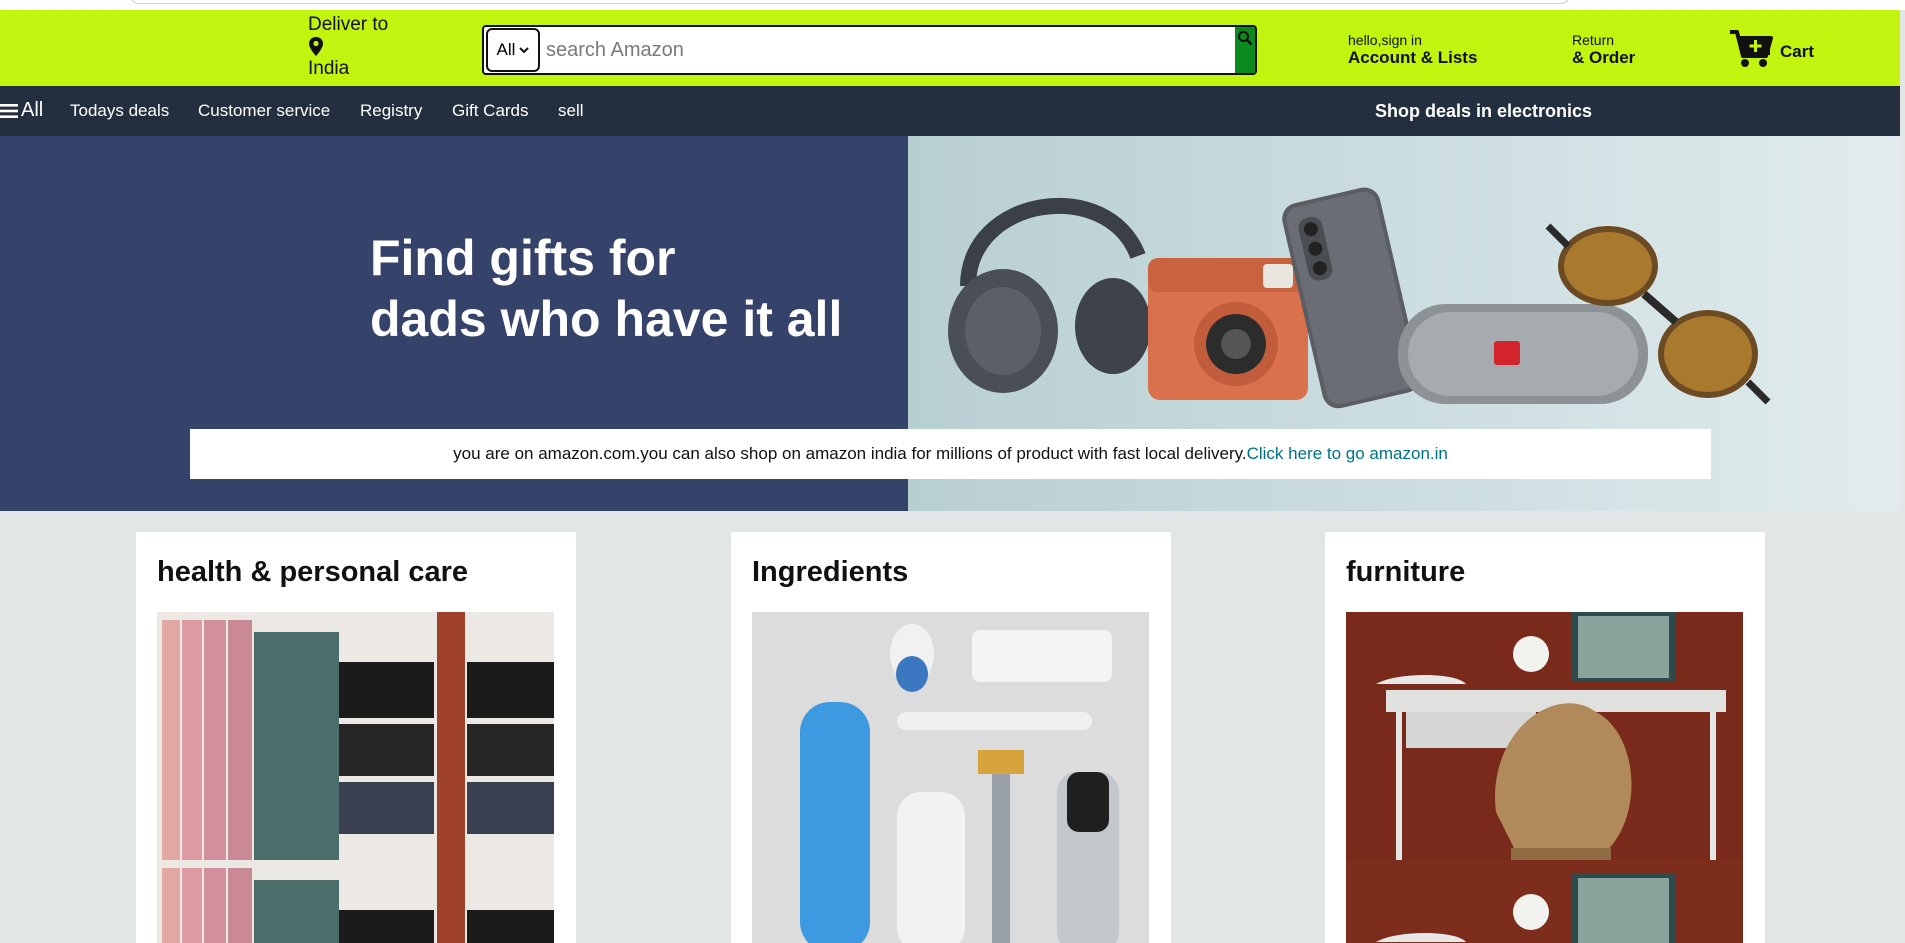  What do you see at coordinates (391, 111) in the screenshot?
I see `nav-item-registry: Registry` at bounding box center [391, 111].